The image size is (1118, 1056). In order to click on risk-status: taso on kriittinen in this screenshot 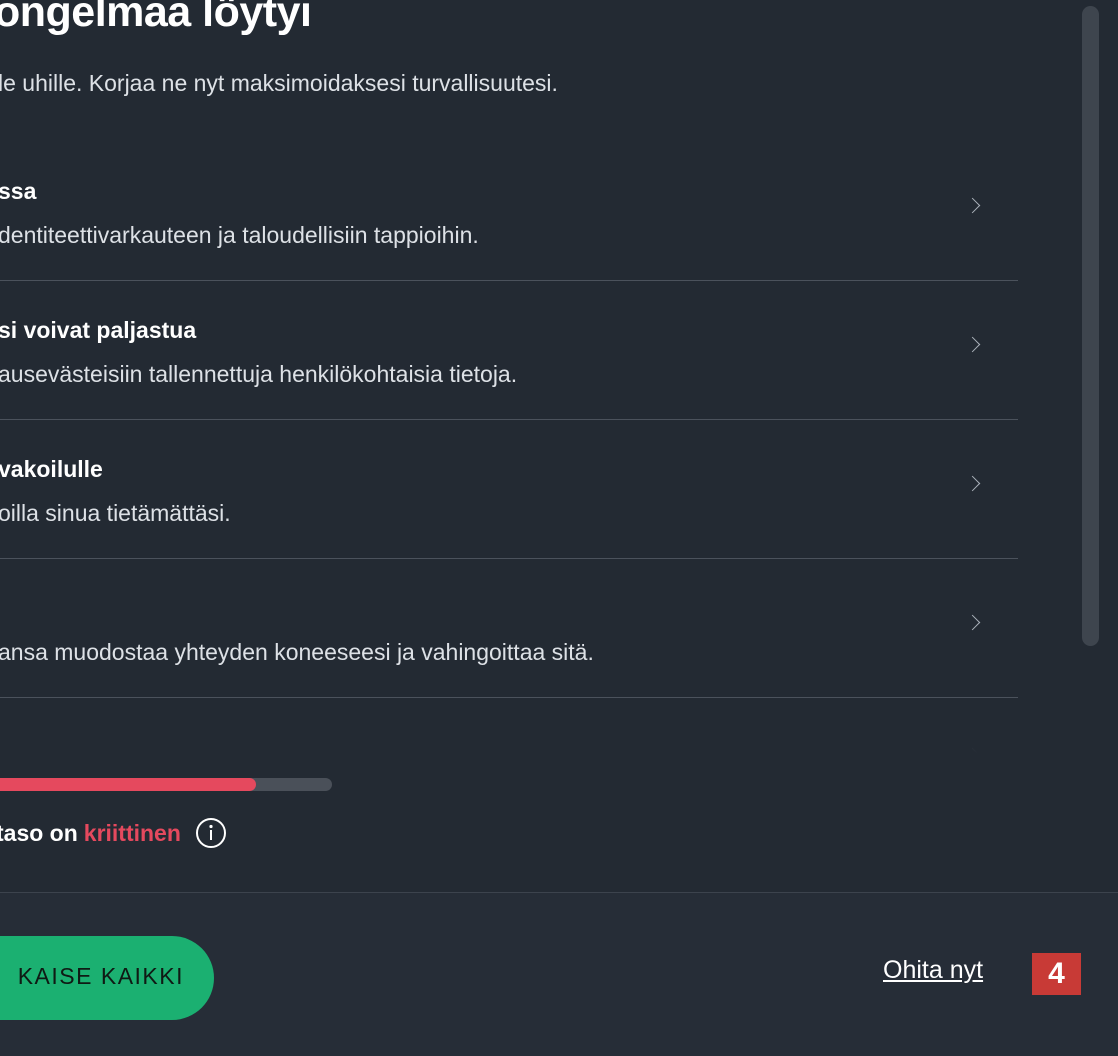, I will do `click(116, 833)`.